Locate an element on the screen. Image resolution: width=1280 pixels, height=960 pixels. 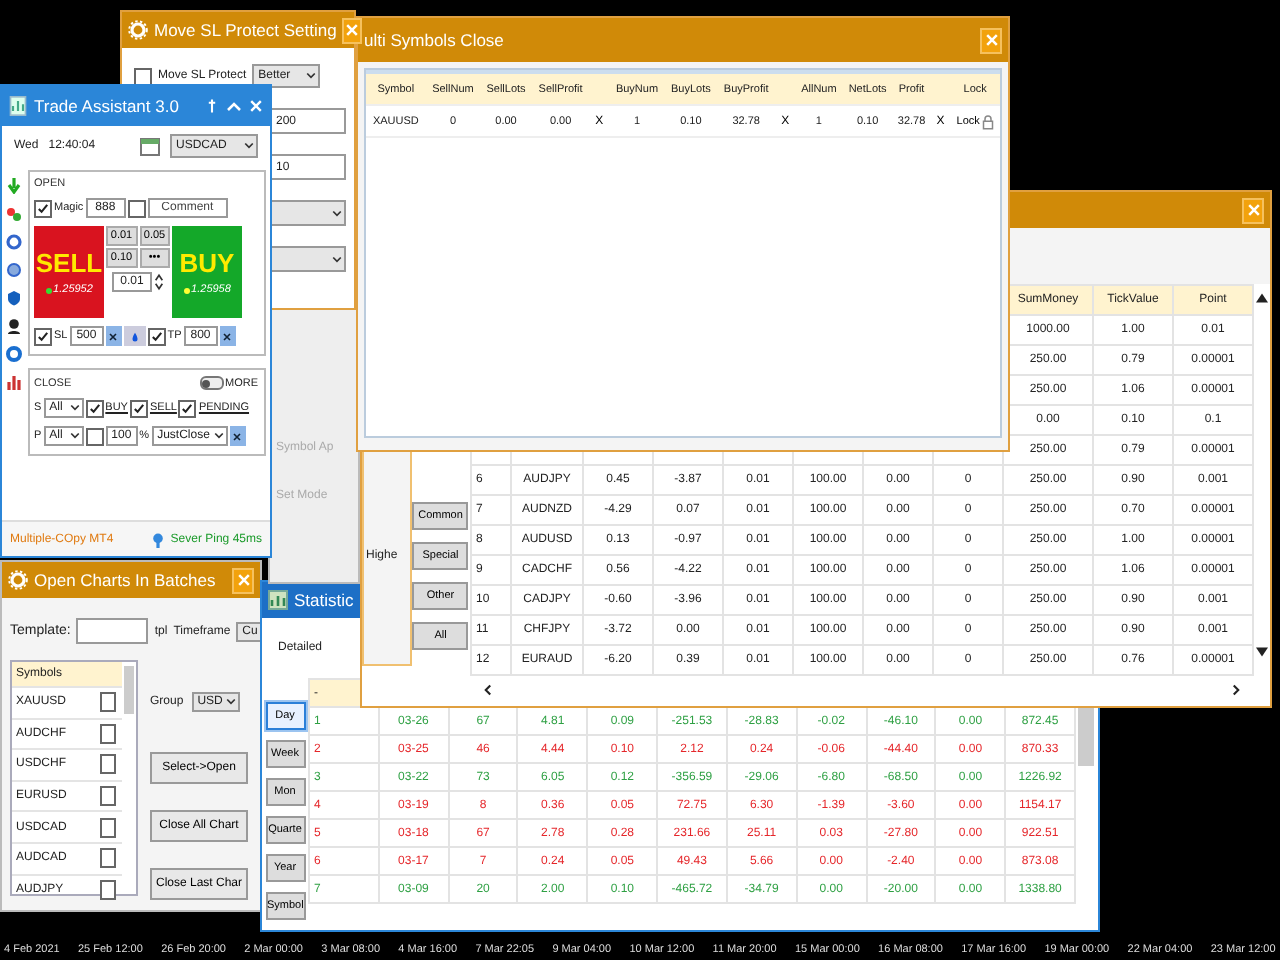
lock-icon is located at coordinates (987, 121).